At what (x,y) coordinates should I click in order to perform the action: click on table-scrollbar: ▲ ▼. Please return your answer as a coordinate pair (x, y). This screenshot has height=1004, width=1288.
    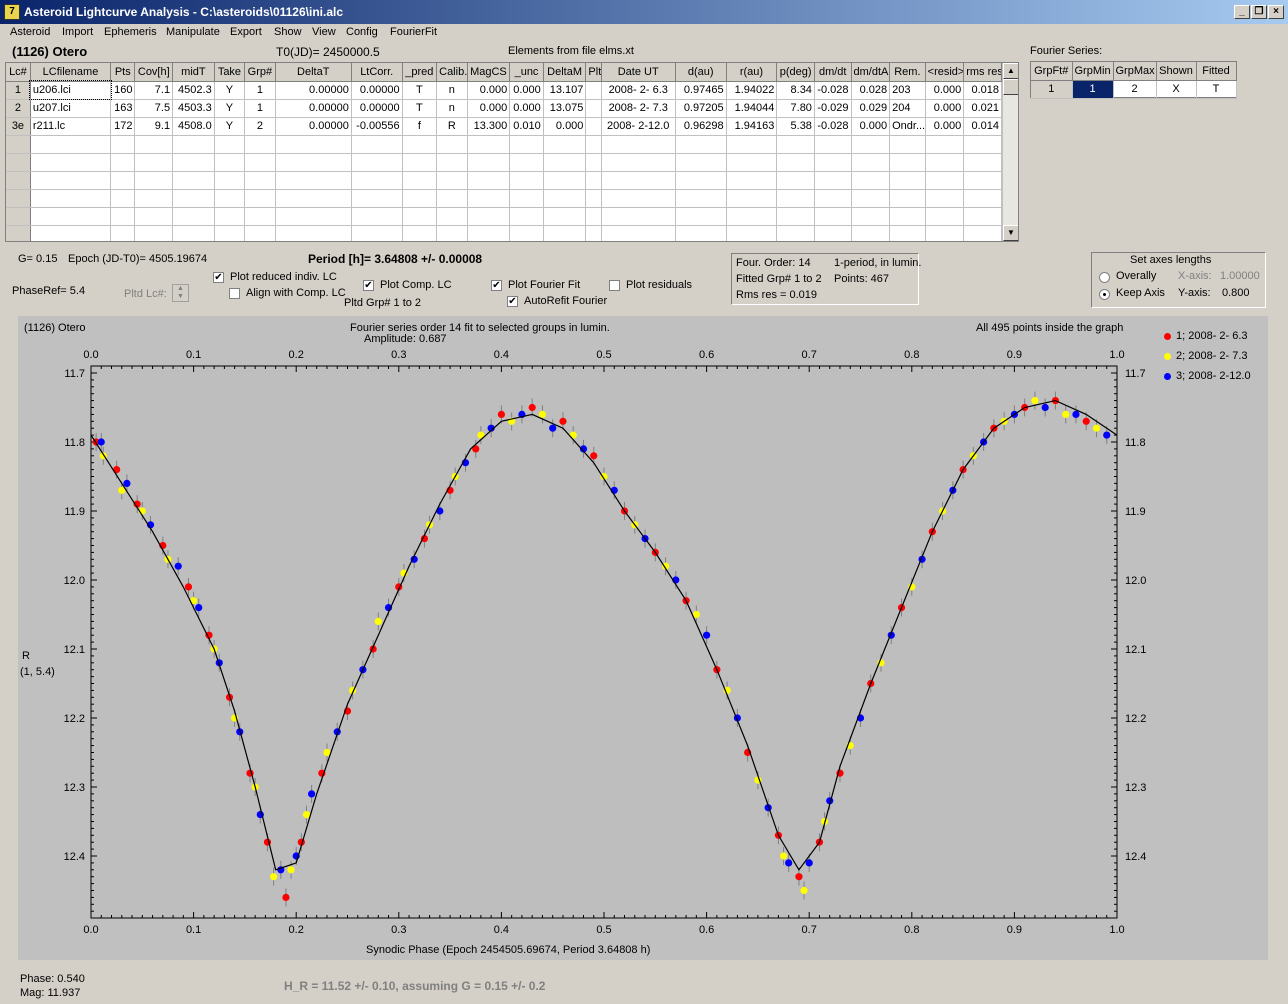
    Looking at the image, I should click on (1010, 152).